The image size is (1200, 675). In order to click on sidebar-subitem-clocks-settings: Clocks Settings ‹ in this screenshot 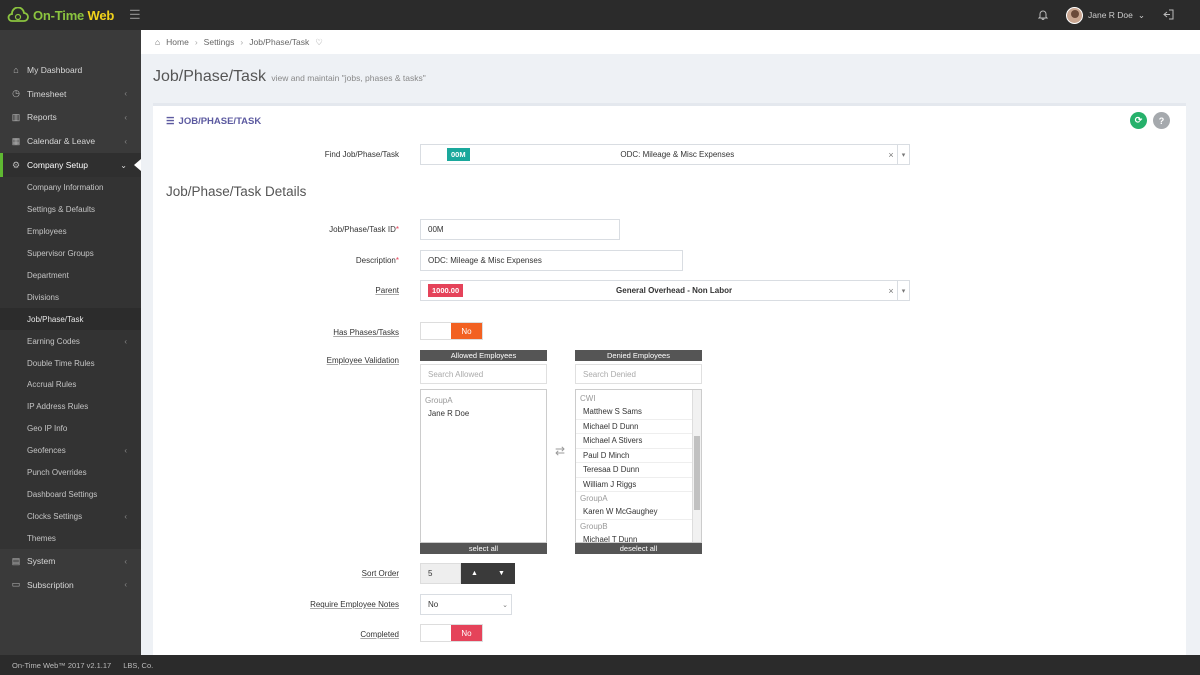, I will do `click(70, 516)`.